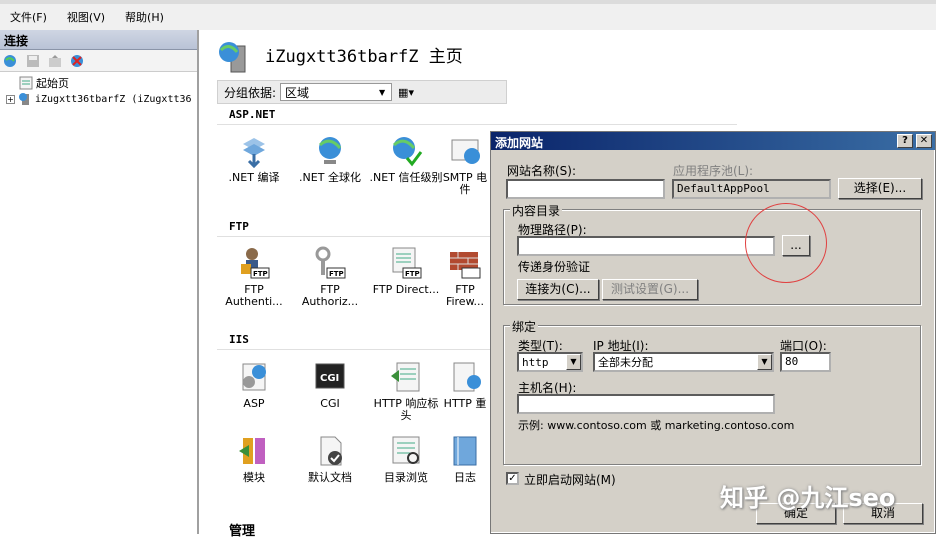 The image size is (936, 539). Describe the element at coordinates (330, 151) in the screenshot. I see `net-global-icon` at that location.